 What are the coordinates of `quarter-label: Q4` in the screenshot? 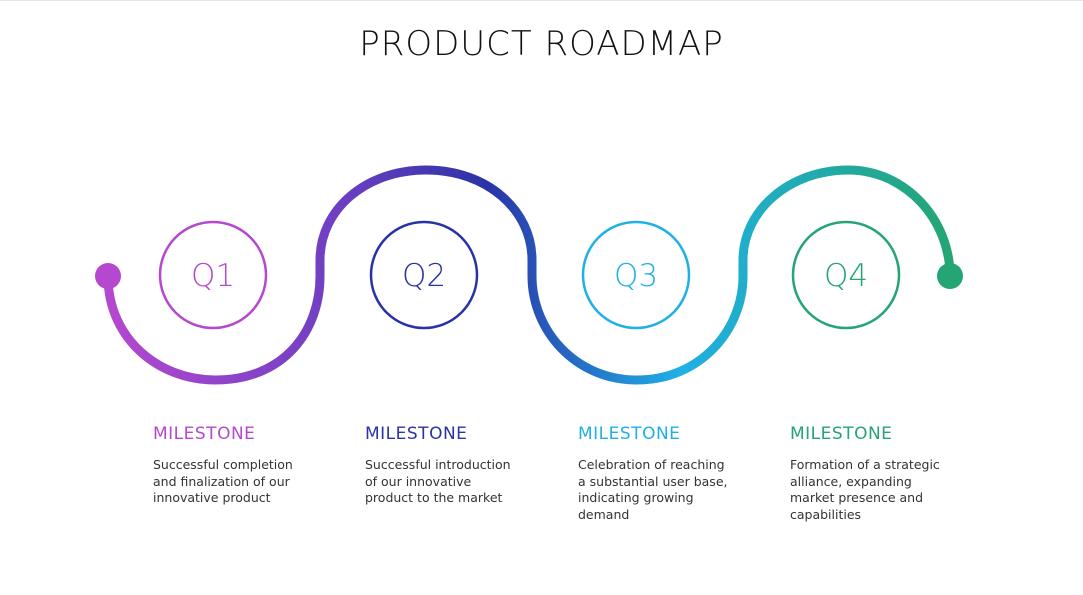 It's located at (846, 276).